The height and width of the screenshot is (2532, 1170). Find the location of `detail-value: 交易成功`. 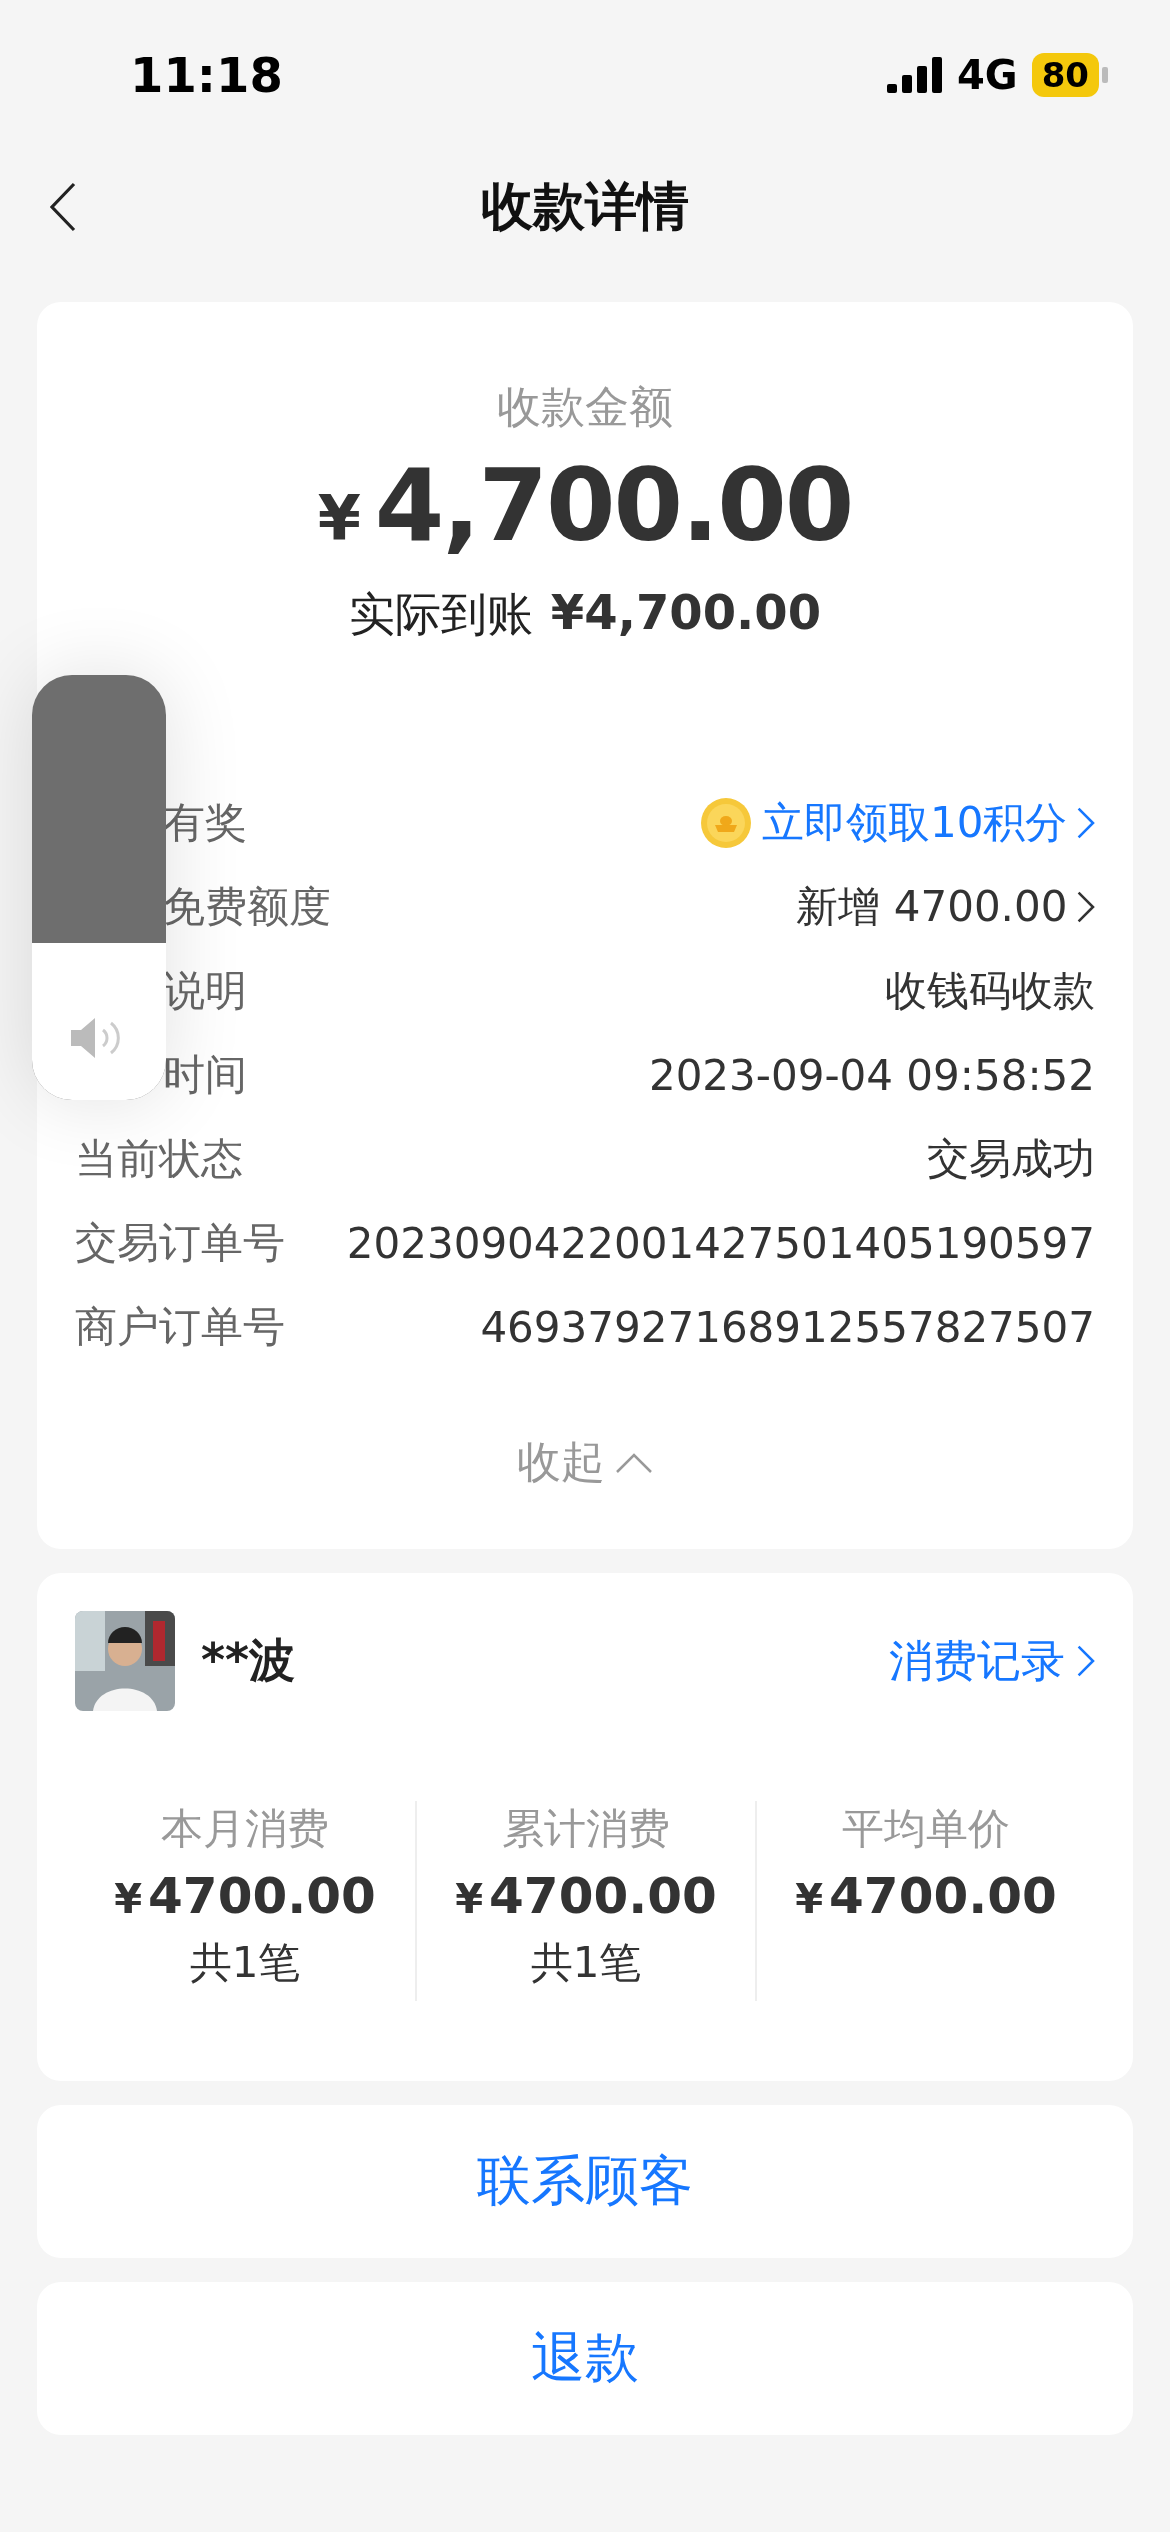

detail-value: 交易成功 is located at coordinates (1011, 1159).